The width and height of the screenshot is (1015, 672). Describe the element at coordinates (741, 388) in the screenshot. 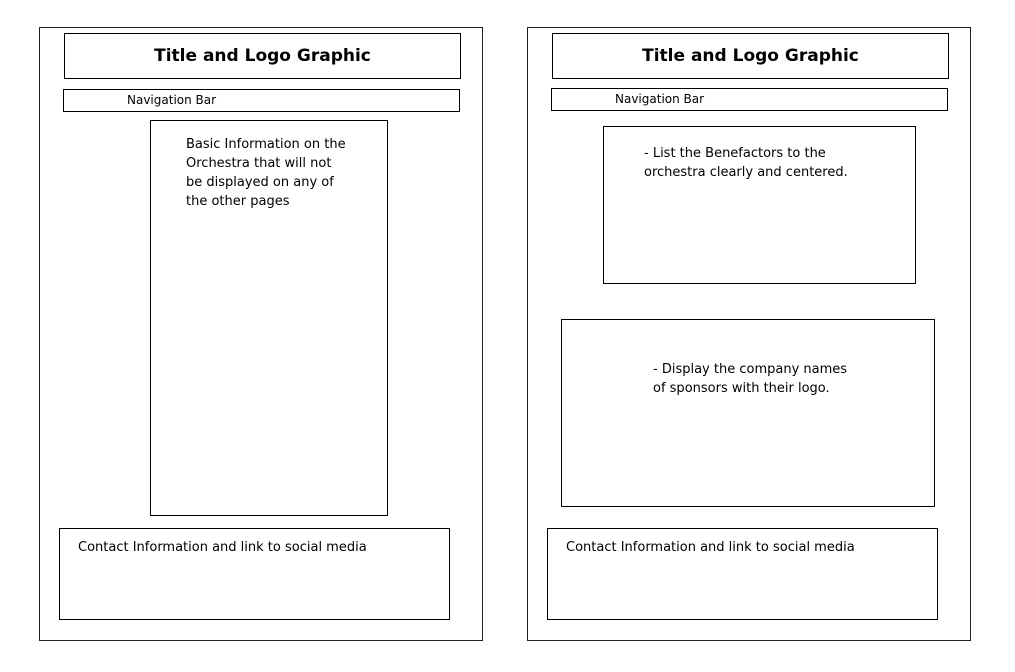

I see `right-sponsors-line-2: of sponsors with their logo.` at that location.